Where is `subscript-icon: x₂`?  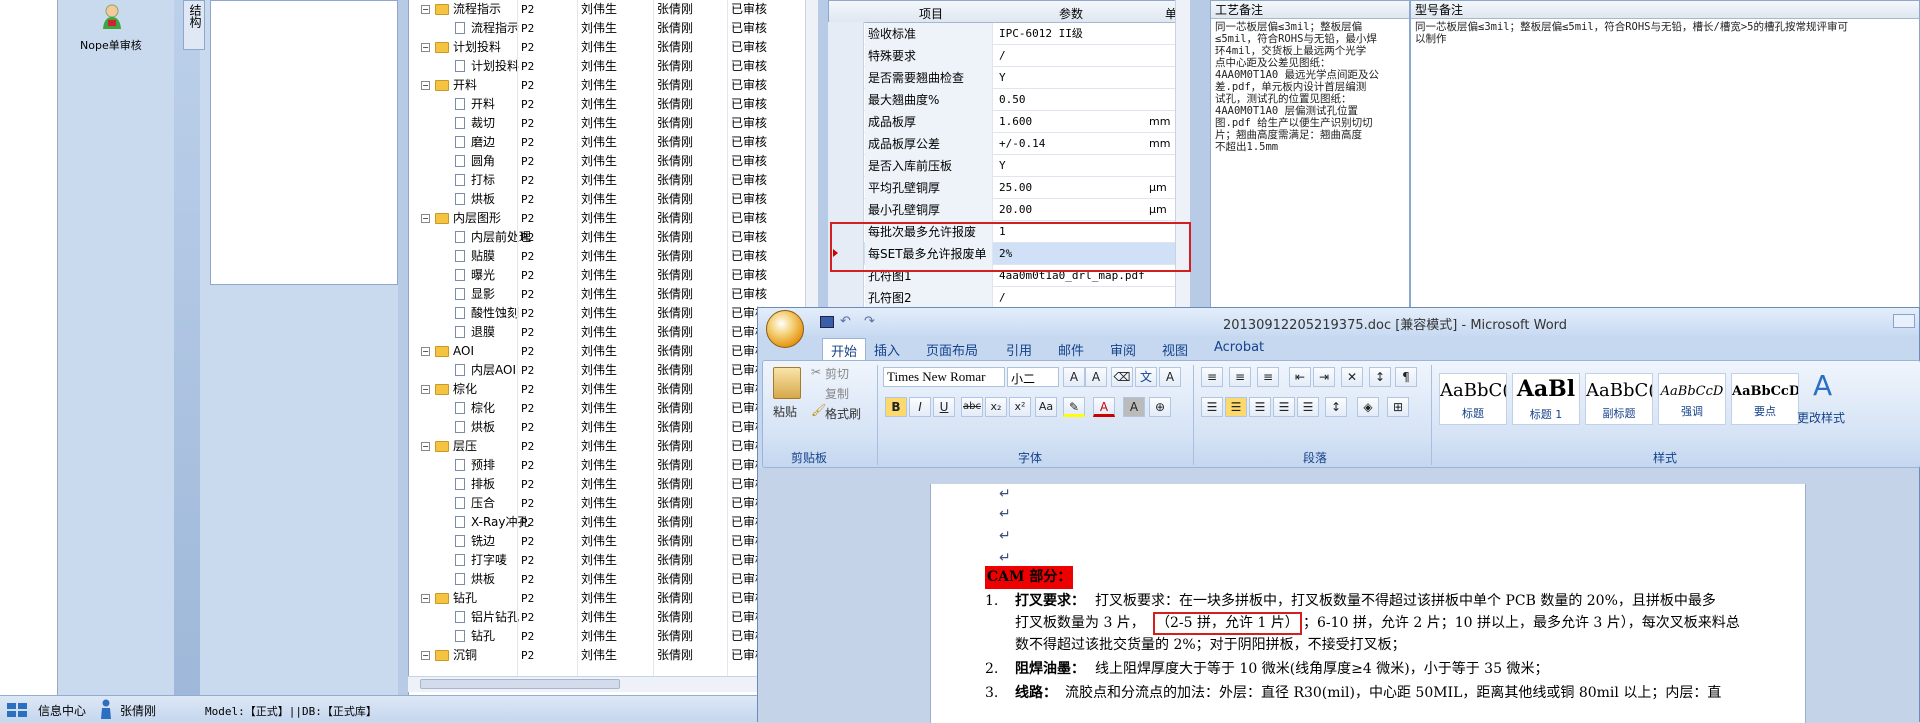 subscript-icon: x₂ is located at coordinates (996, 407).